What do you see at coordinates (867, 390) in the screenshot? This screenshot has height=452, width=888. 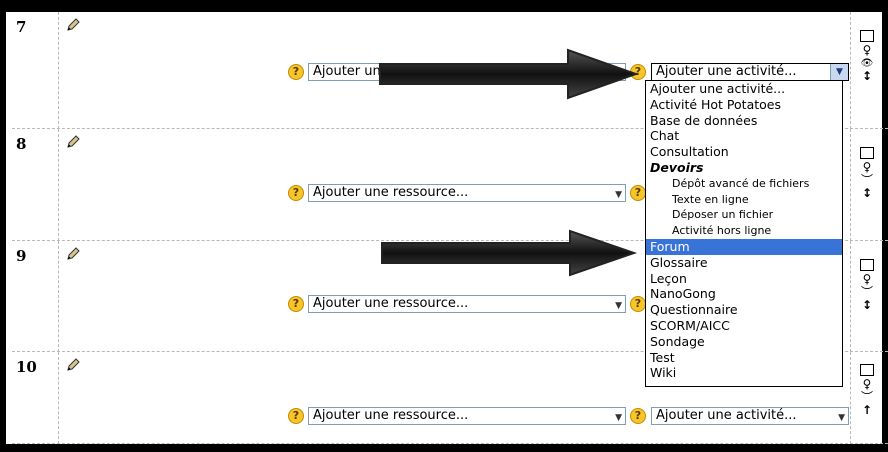 I see `section-controls: ♀ ︶ ↑` at bounding box center [867, 390].